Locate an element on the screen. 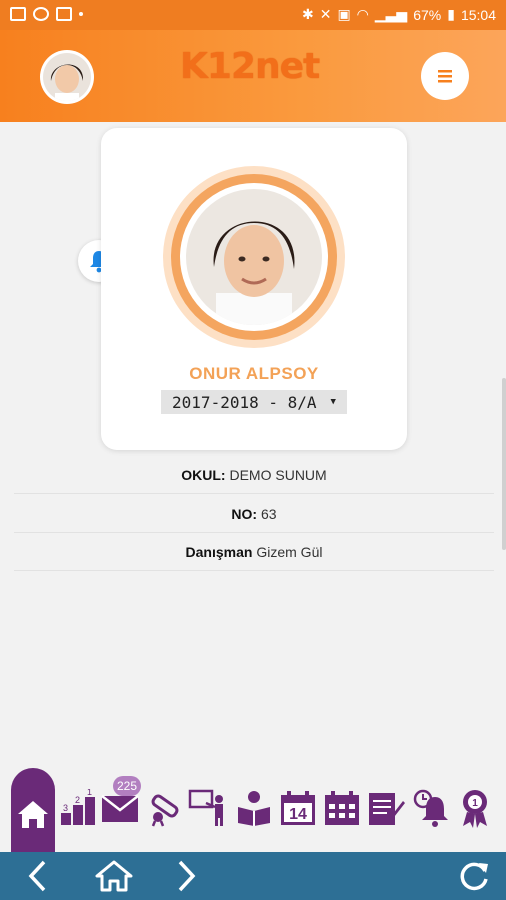 The width and height of the screenshot is (506, 900). student-photo is located at coordinates (254, 257).